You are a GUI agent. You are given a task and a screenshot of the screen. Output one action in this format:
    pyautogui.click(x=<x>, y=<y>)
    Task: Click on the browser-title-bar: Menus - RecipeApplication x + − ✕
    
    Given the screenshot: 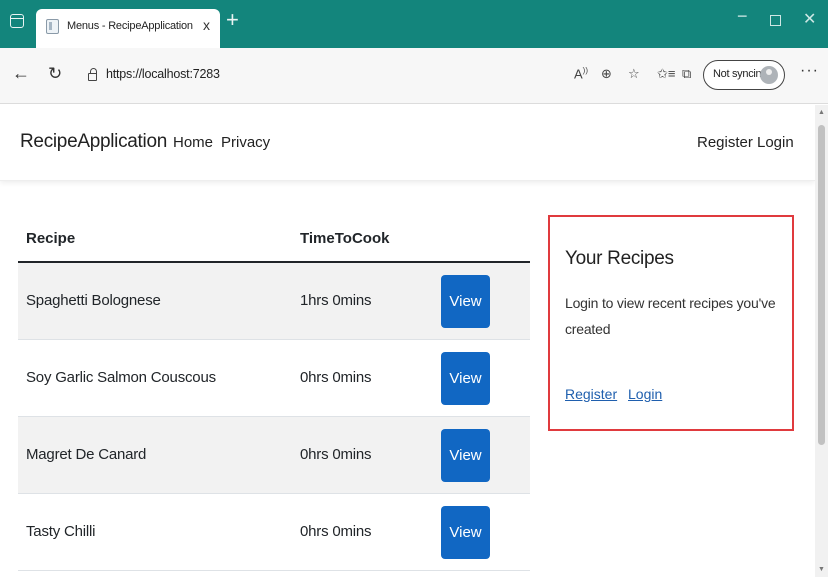 What is the action you would take?
    pyautogui.click(x=414, y=24)
    